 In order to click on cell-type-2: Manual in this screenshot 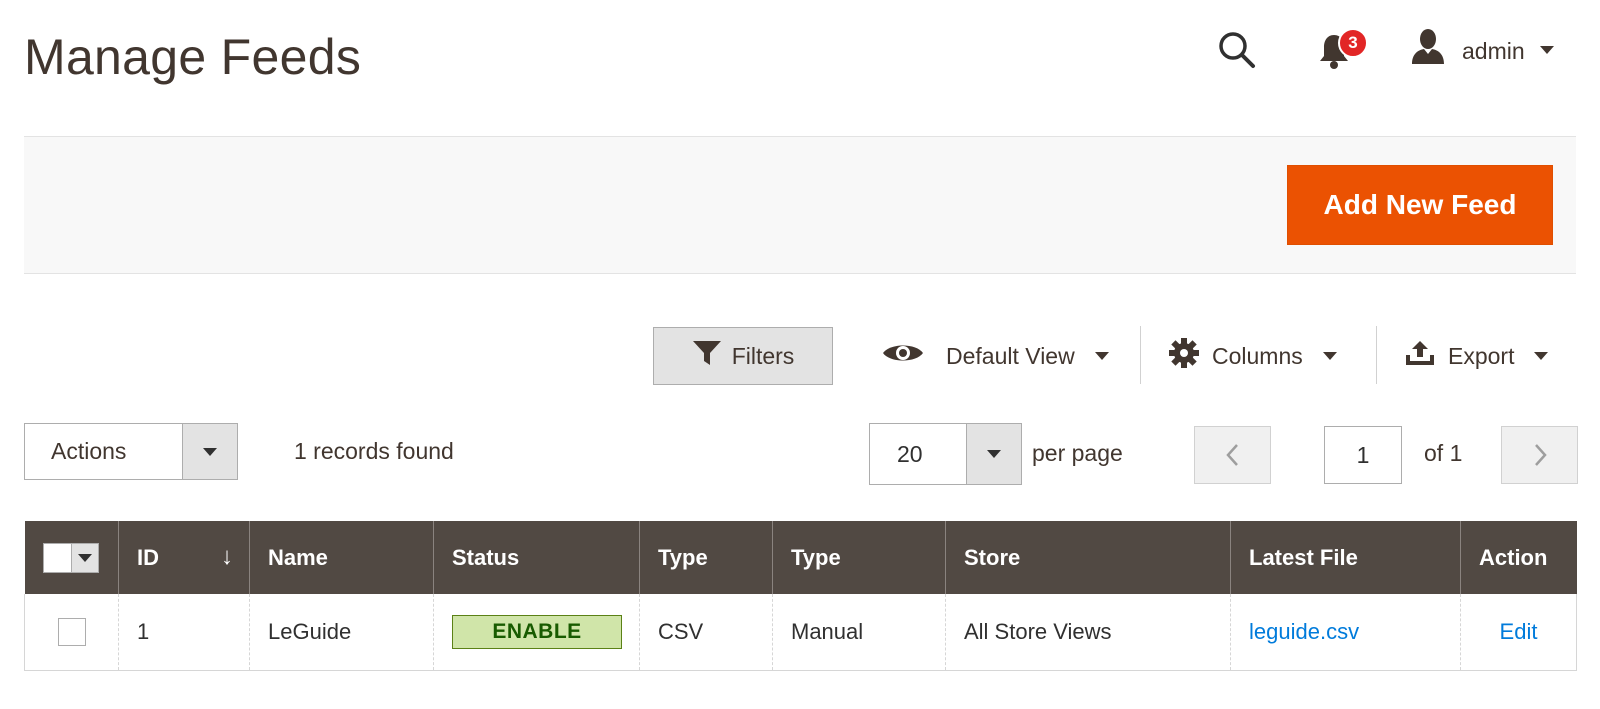, I will do `click(859, 632)`.